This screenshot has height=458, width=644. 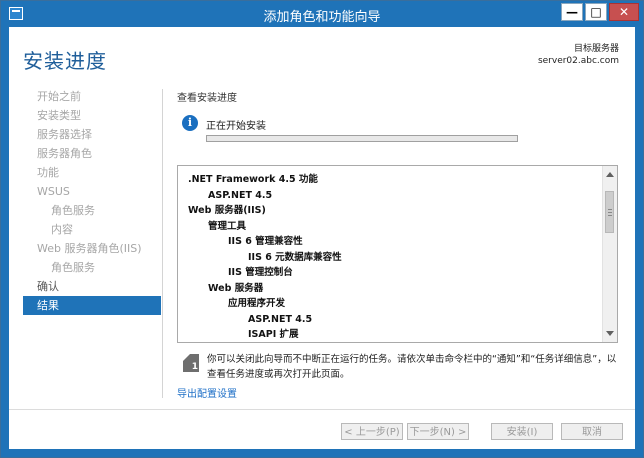 I want to click on export-config-link: 导出配置设置, so click(x=207, y=392).